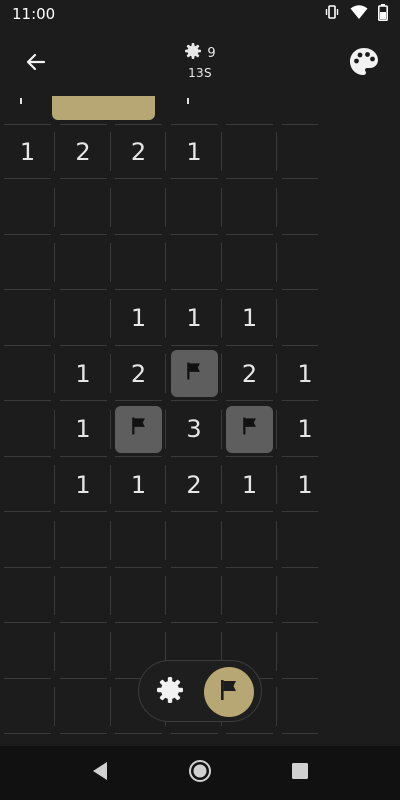 Image resolution: width=400 pixels, height=800 pixels. I want to click on mine-info: 9 13S, so click(200, 63).